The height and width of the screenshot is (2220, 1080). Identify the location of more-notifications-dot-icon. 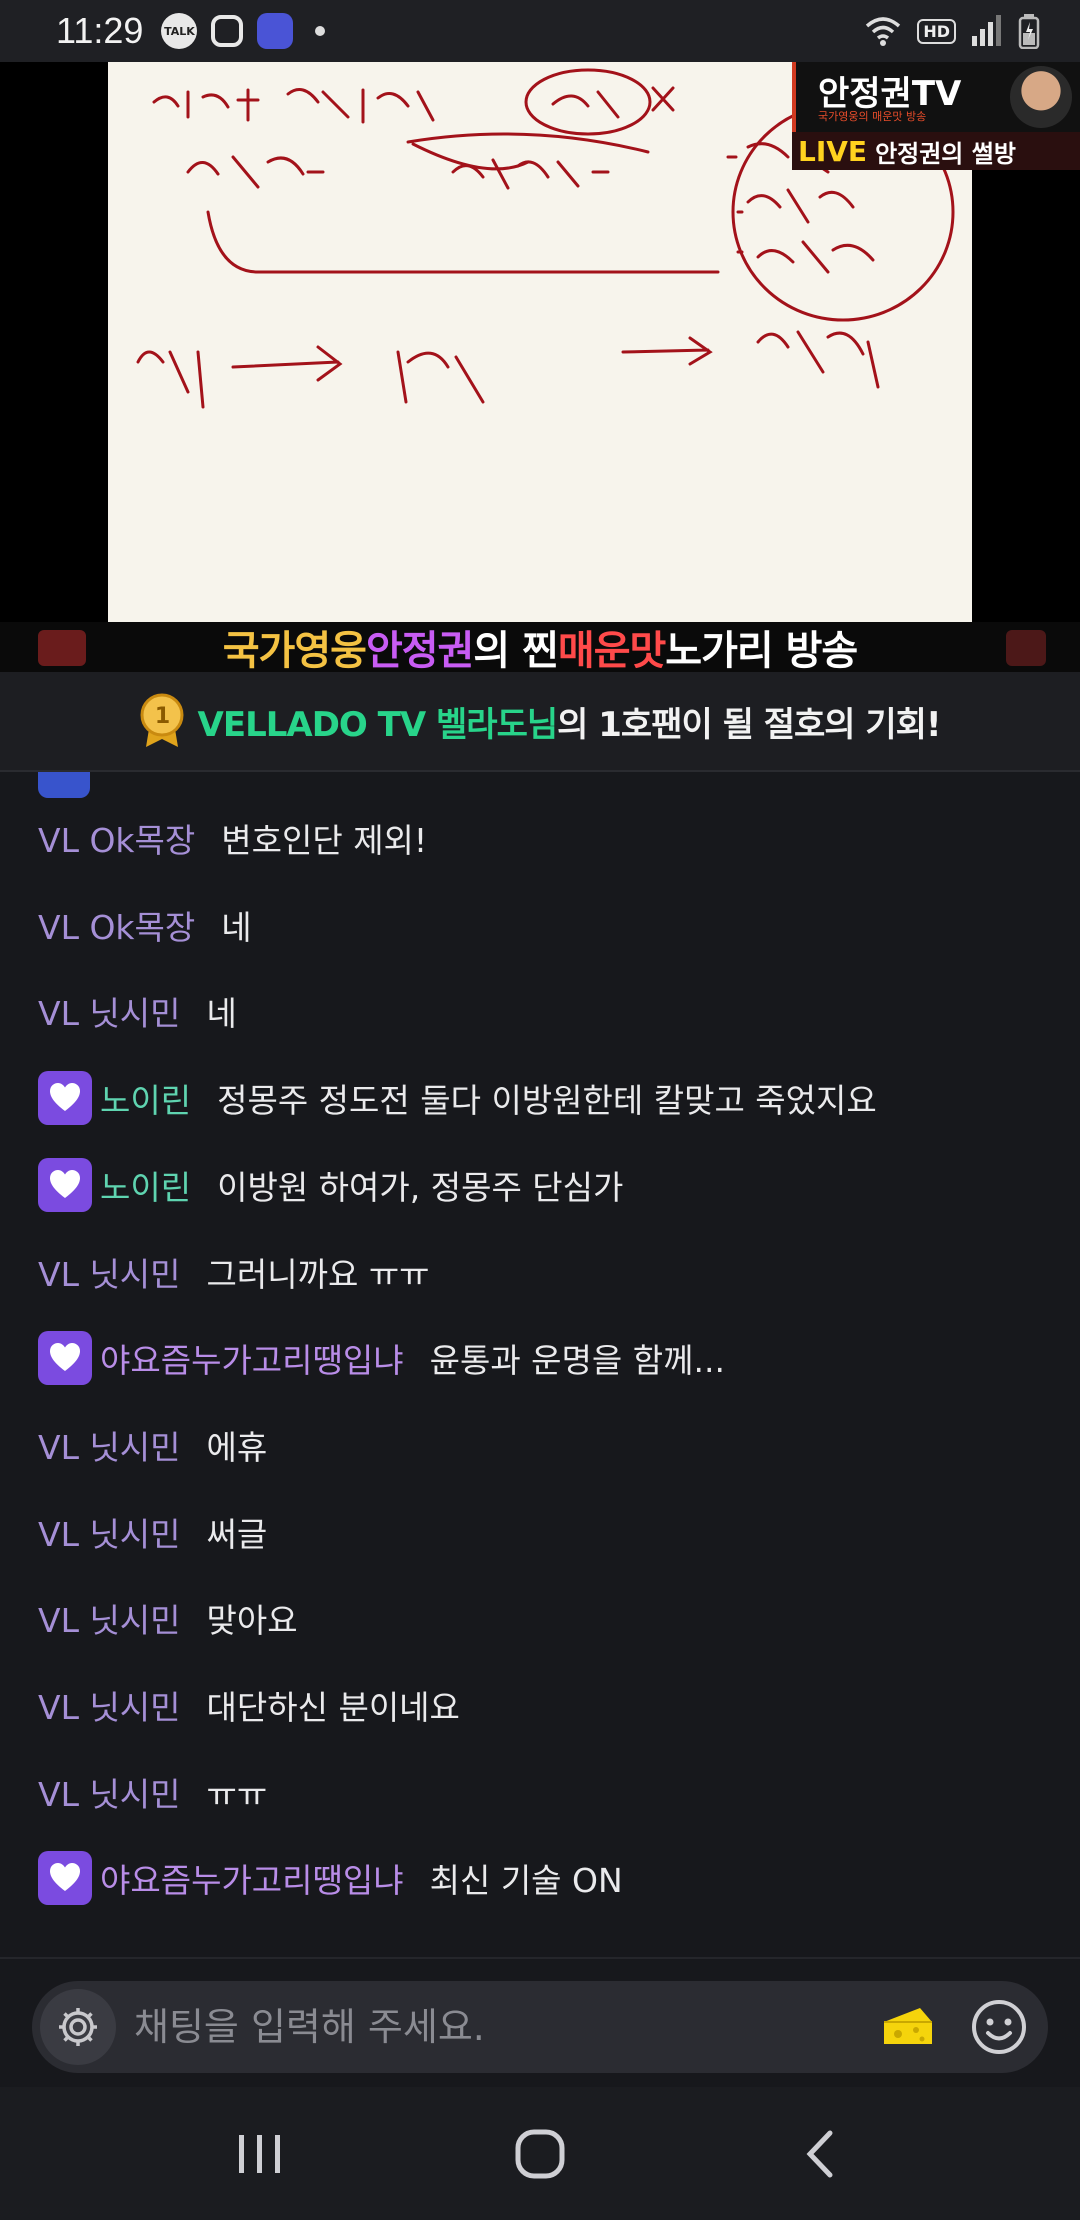
(320, 31).